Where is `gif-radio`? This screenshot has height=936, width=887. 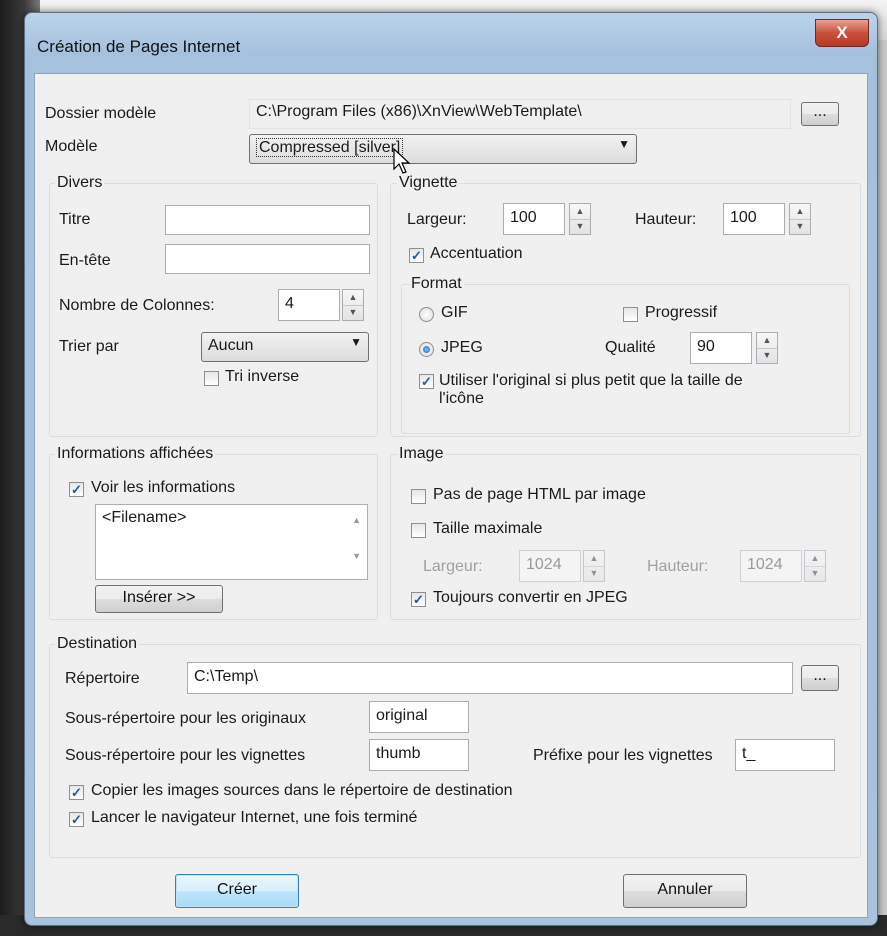 gif-radio is located at coordinates (426, 314).